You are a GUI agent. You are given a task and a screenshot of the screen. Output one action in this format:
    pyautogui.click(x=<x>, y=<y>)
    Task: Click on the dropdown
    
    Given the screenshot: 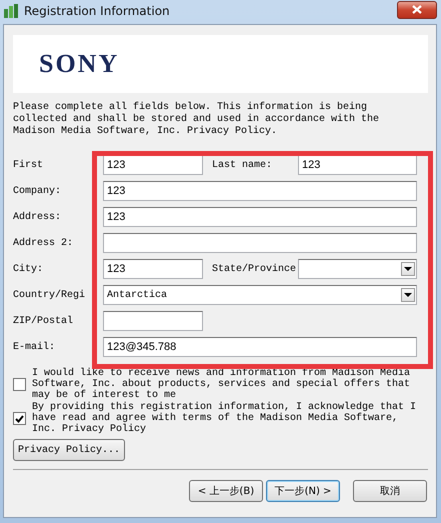 What is the action you would take?
    pyautogui.click(x=357, y=269)
    